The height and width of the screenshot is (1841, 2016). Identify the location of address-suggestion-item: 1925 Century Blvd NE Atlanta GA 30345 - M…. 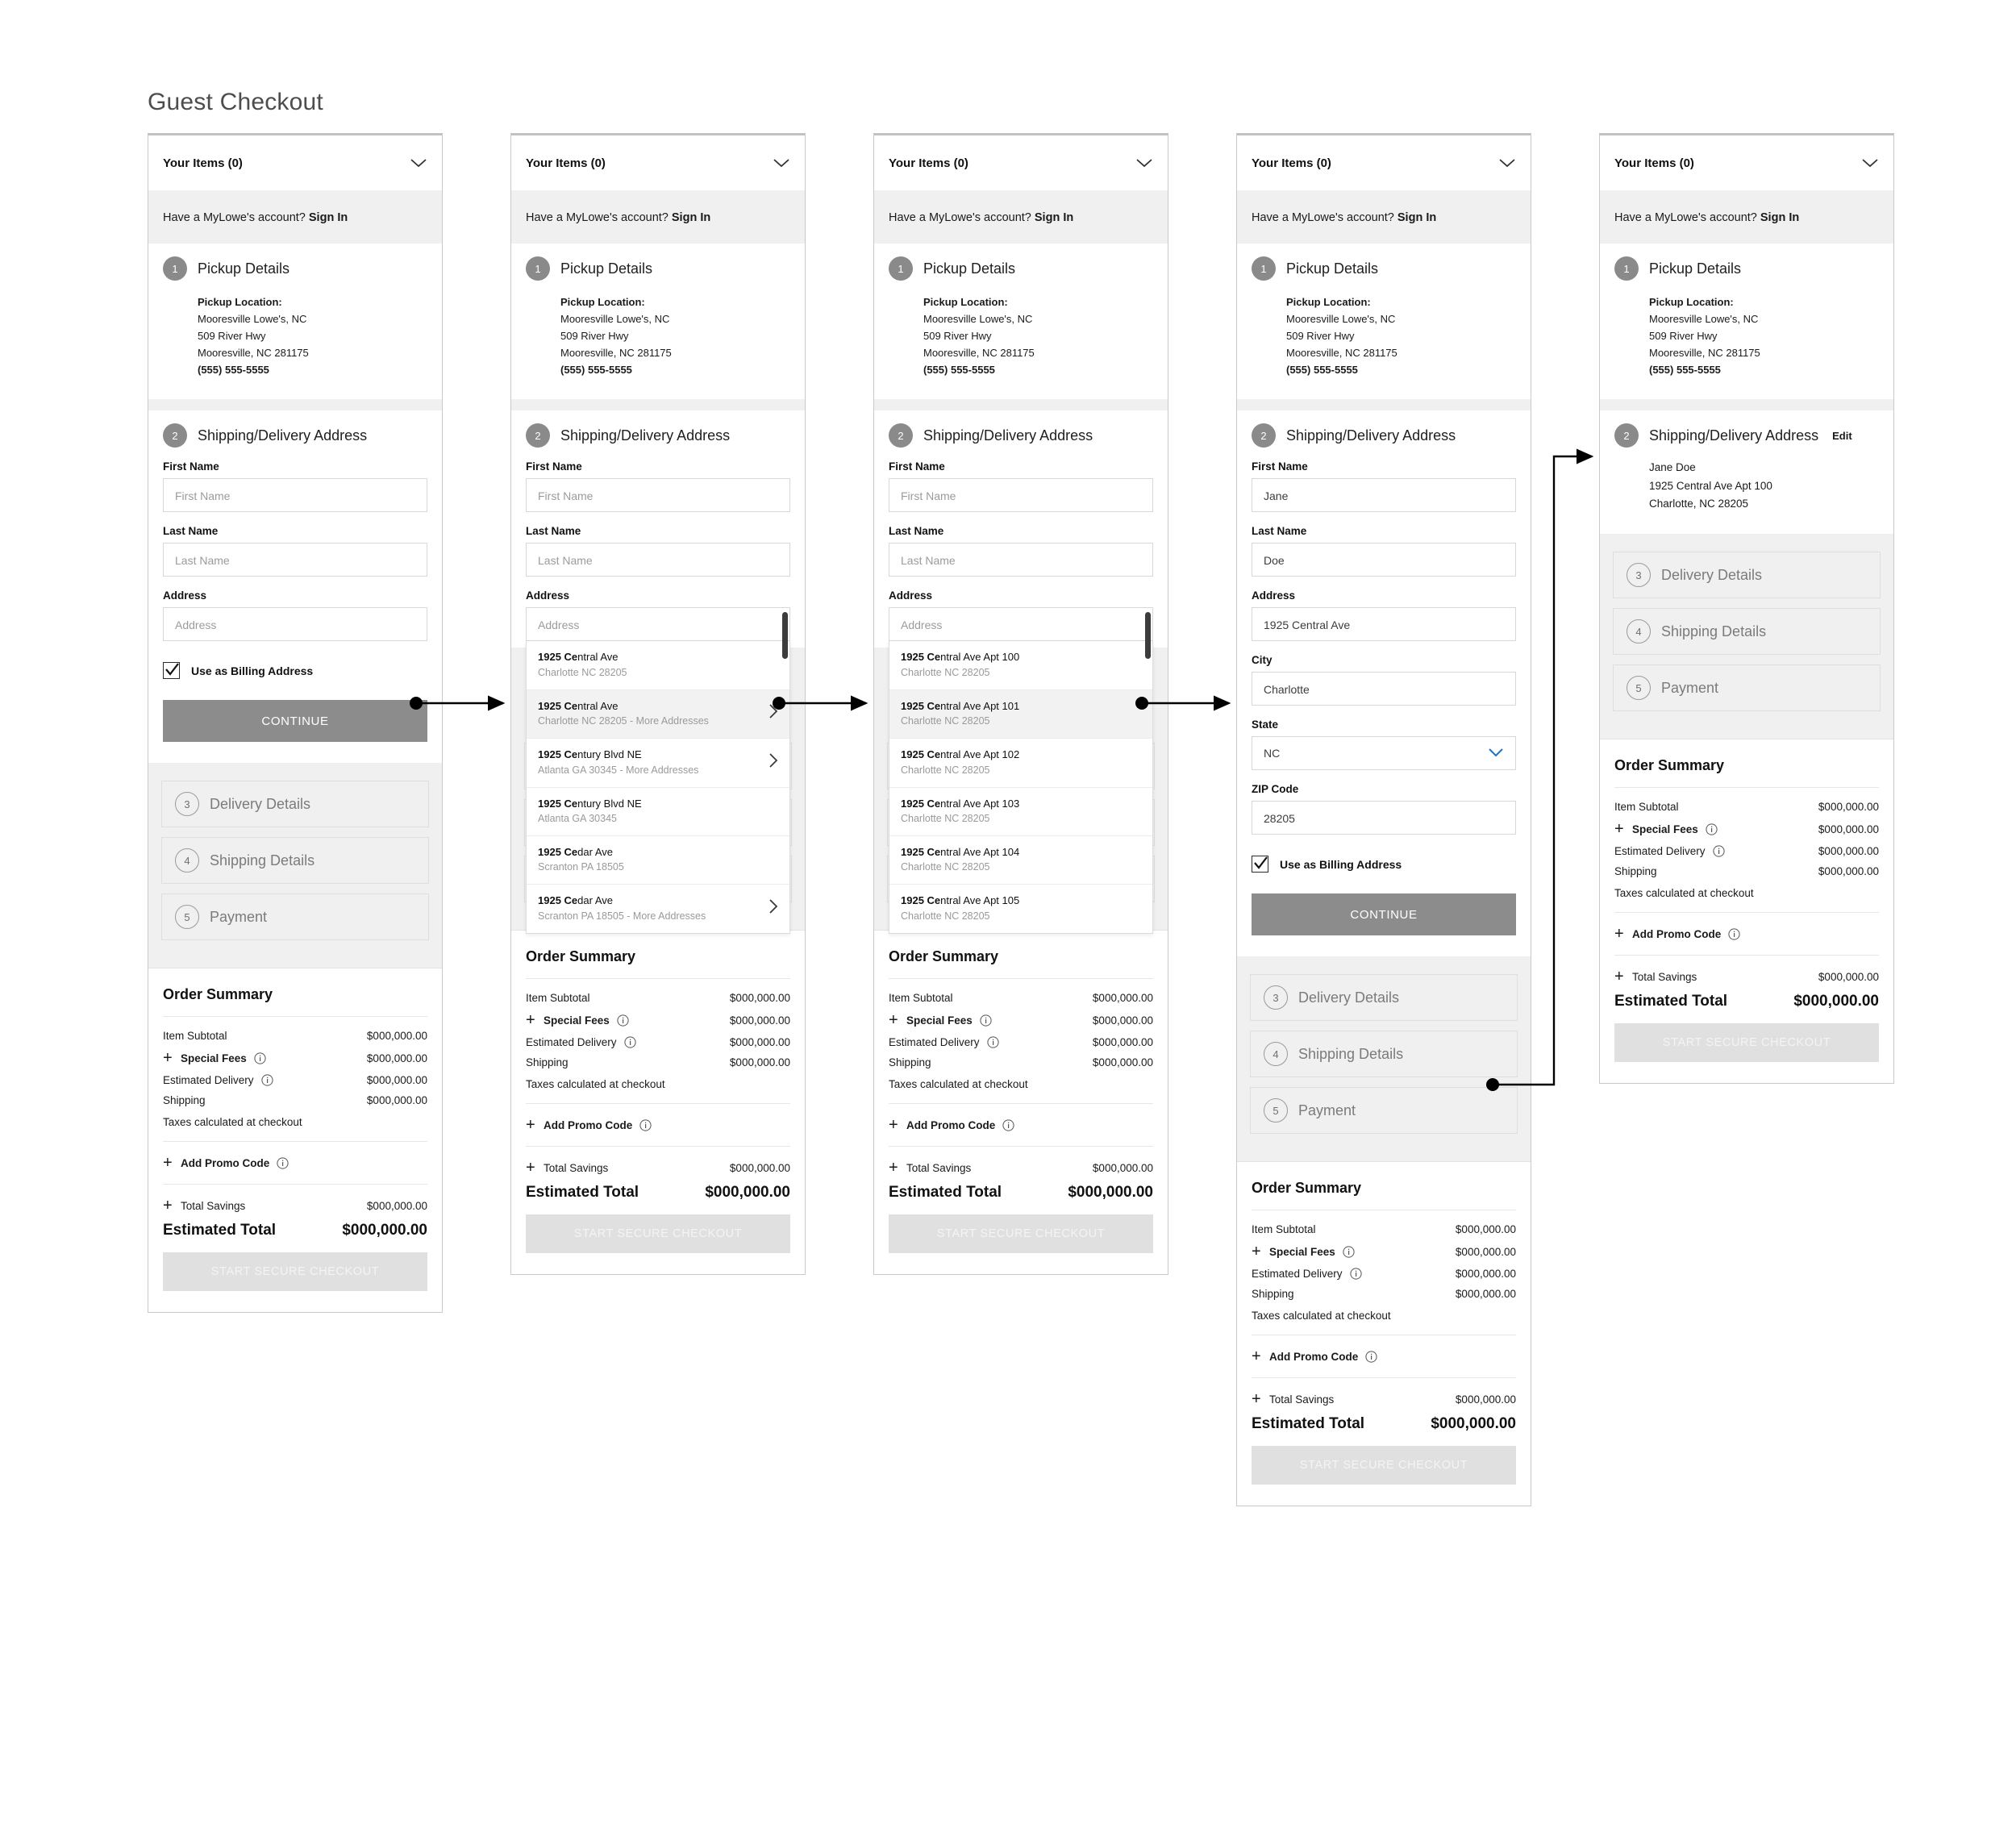
(658, 763).